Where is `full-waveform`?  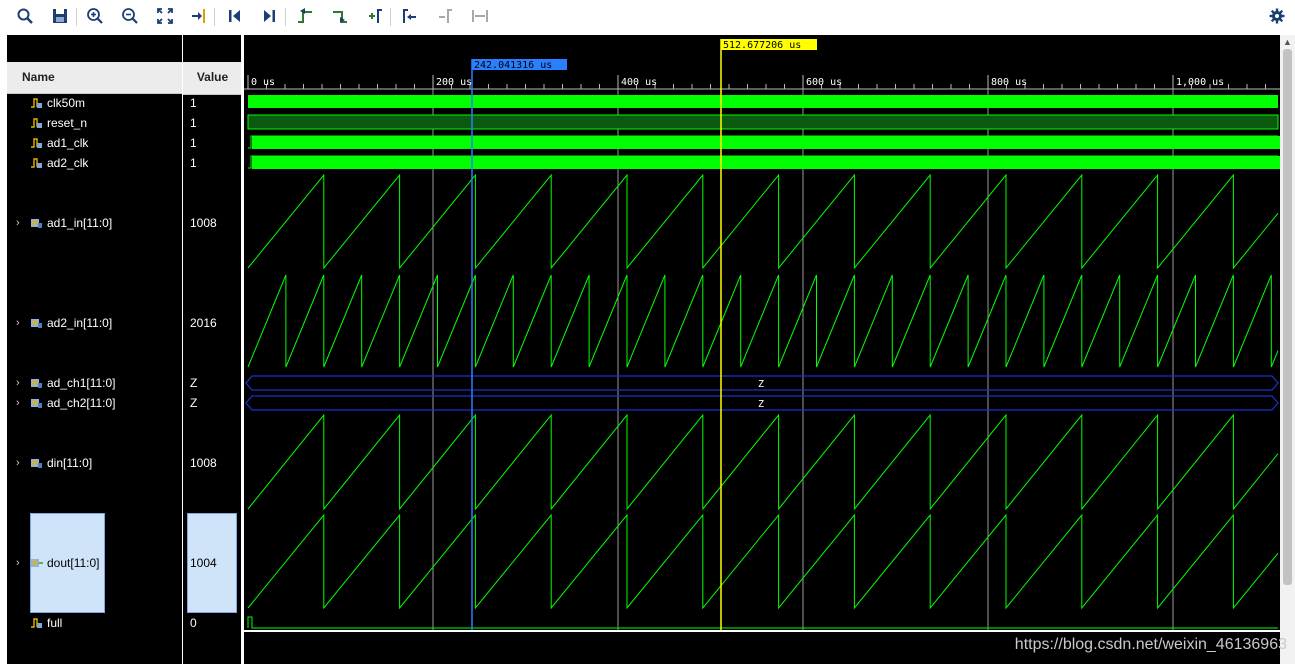
full-waveform is located at coordinates (762, 622).